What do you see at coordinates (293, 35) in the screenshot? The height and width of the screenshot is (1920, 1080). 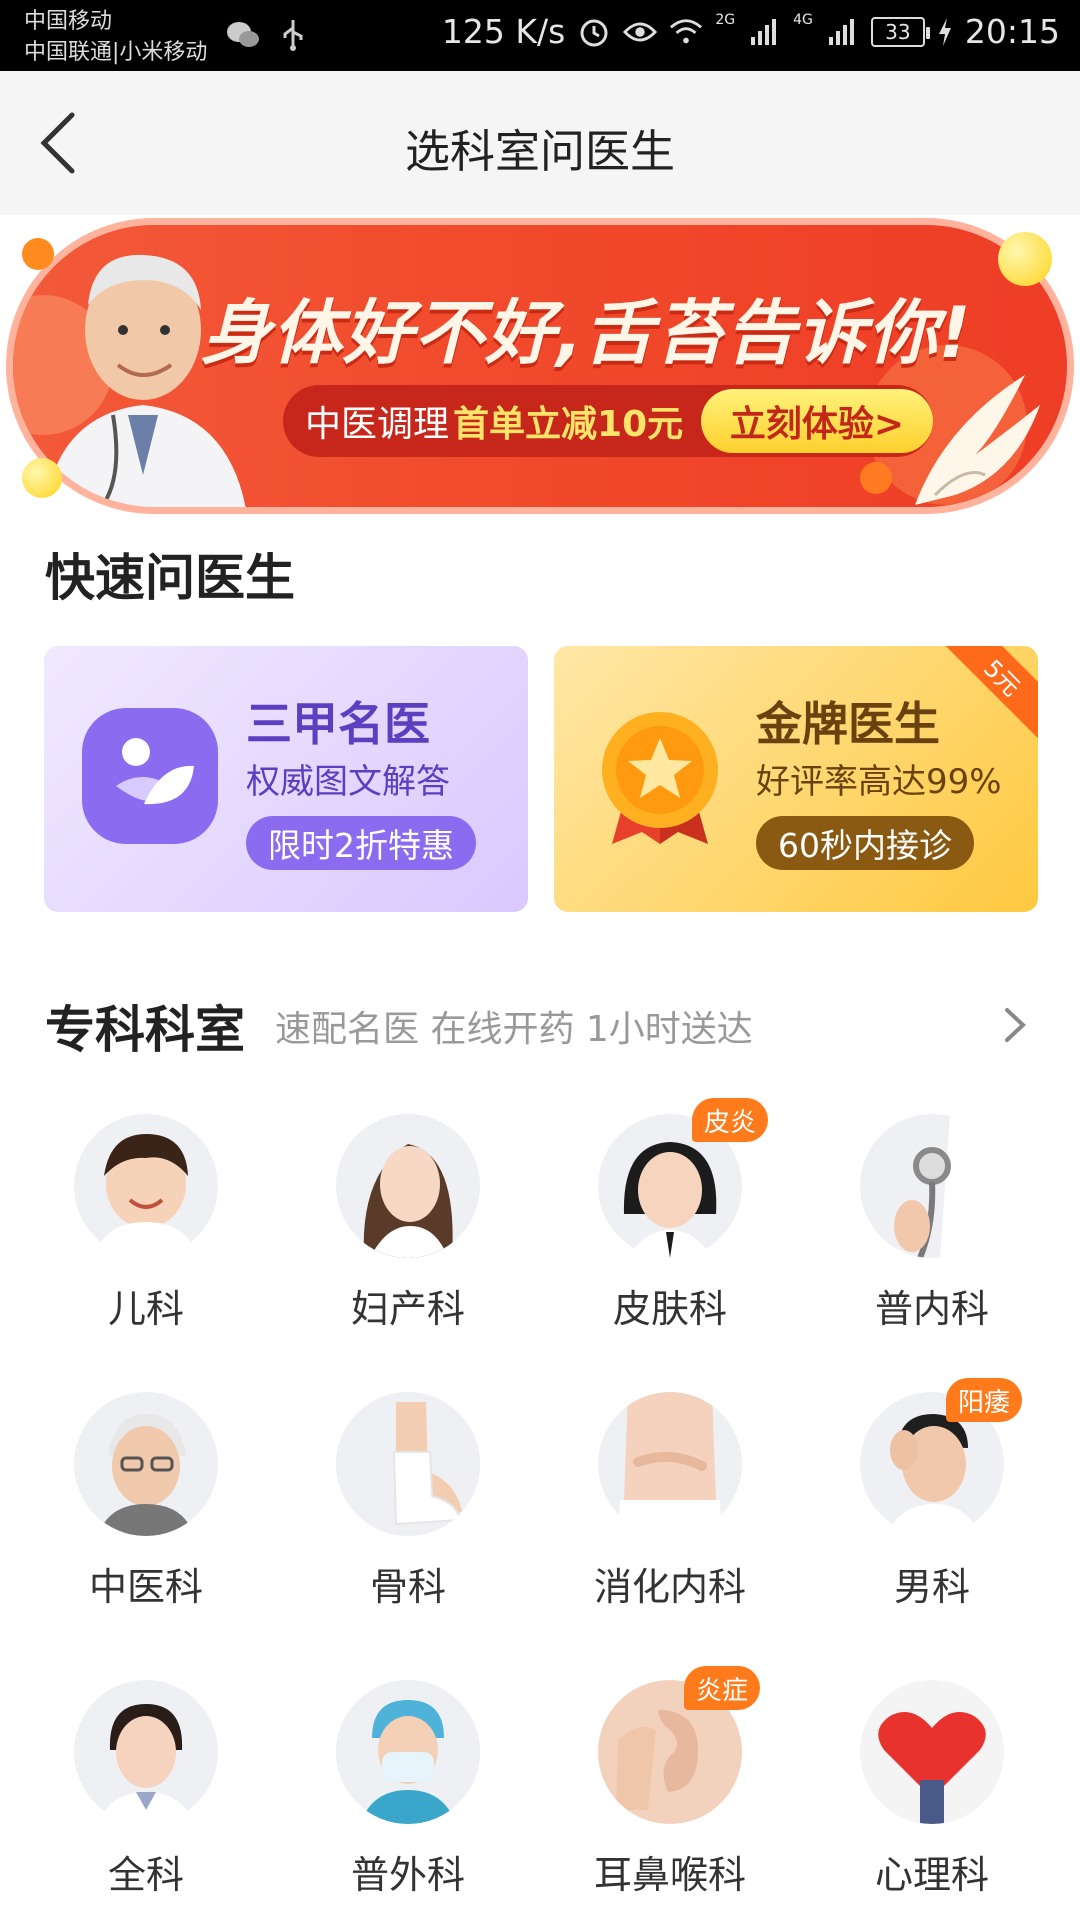 I see `usb-icon` at bounding box center [293, 35].